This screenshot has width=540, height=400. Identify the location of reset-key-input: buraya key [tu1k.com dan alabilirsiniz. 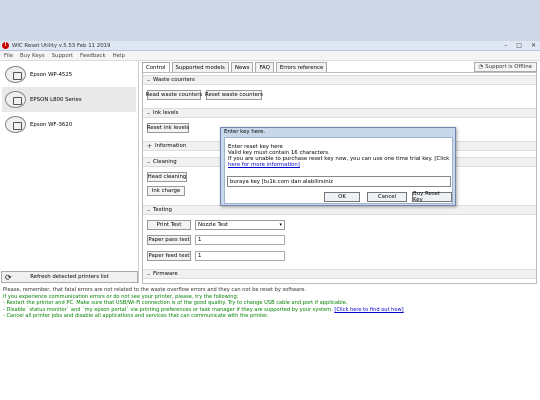
(339, 181).